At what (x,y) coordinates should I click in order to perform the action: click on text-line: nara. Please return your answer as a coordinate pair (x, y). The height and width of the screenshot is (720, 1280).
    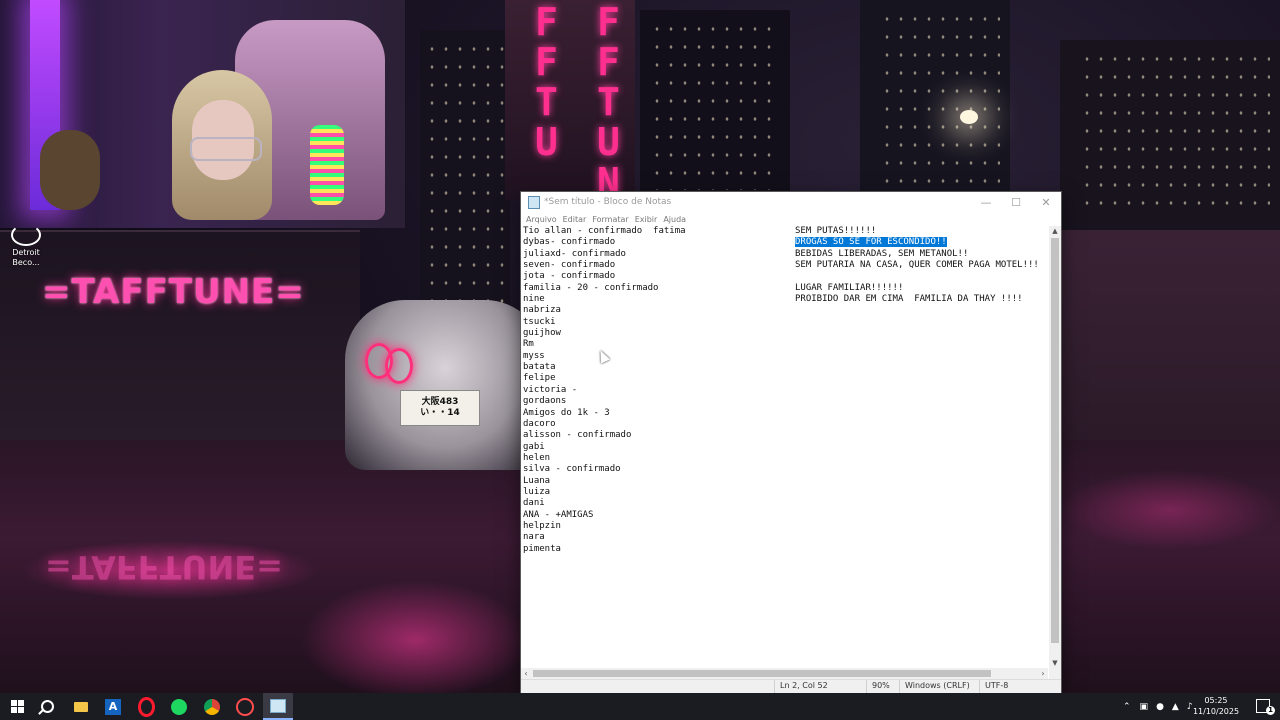
    Looking at the image, I should click on (534, 537).